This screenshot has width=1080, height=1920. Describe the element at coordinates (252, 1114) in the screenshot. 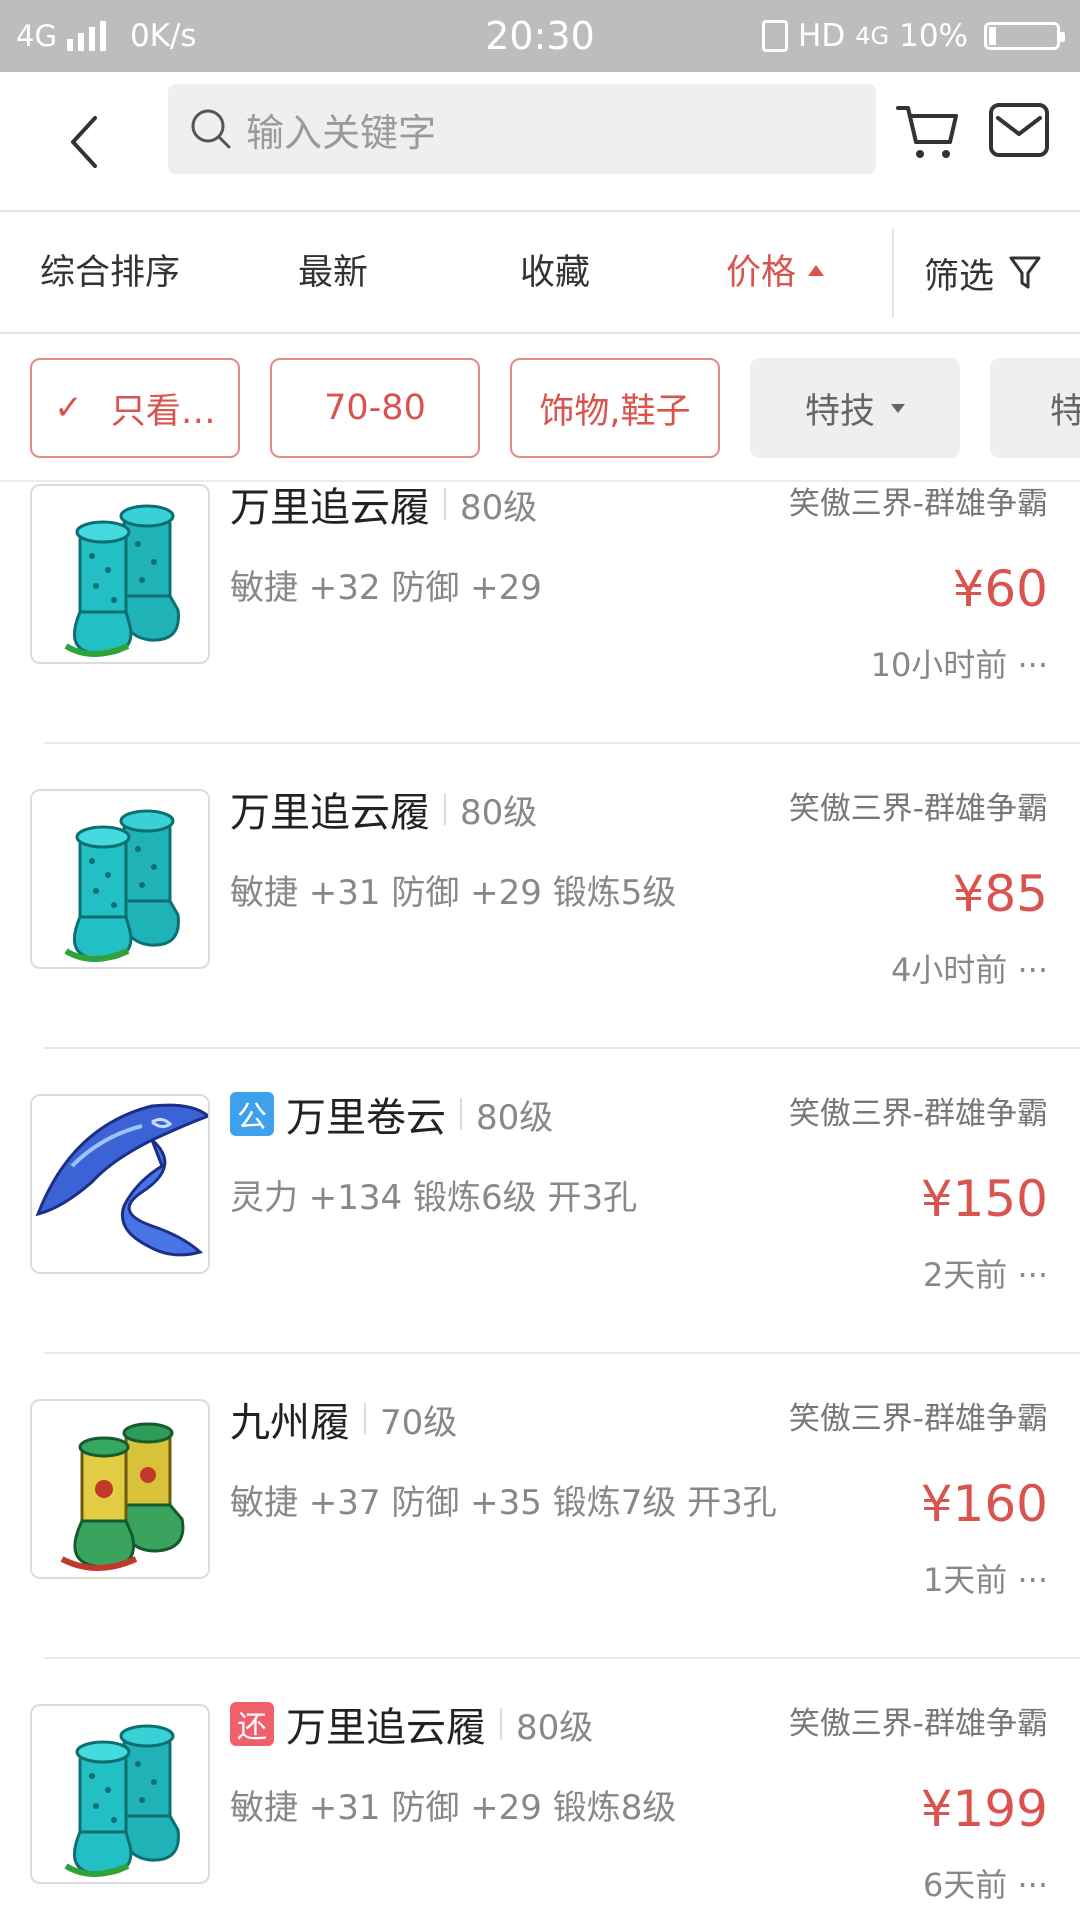

I see `public-badge: 公` at that location.